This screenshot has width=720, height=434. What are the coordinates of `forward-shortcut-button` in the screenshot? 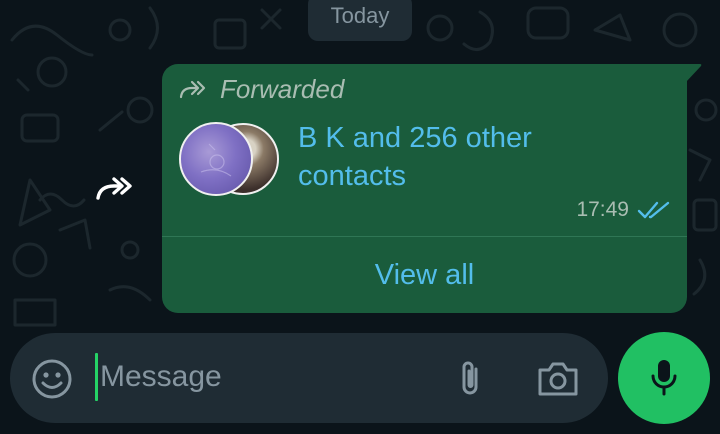 It's located at (113, 188).